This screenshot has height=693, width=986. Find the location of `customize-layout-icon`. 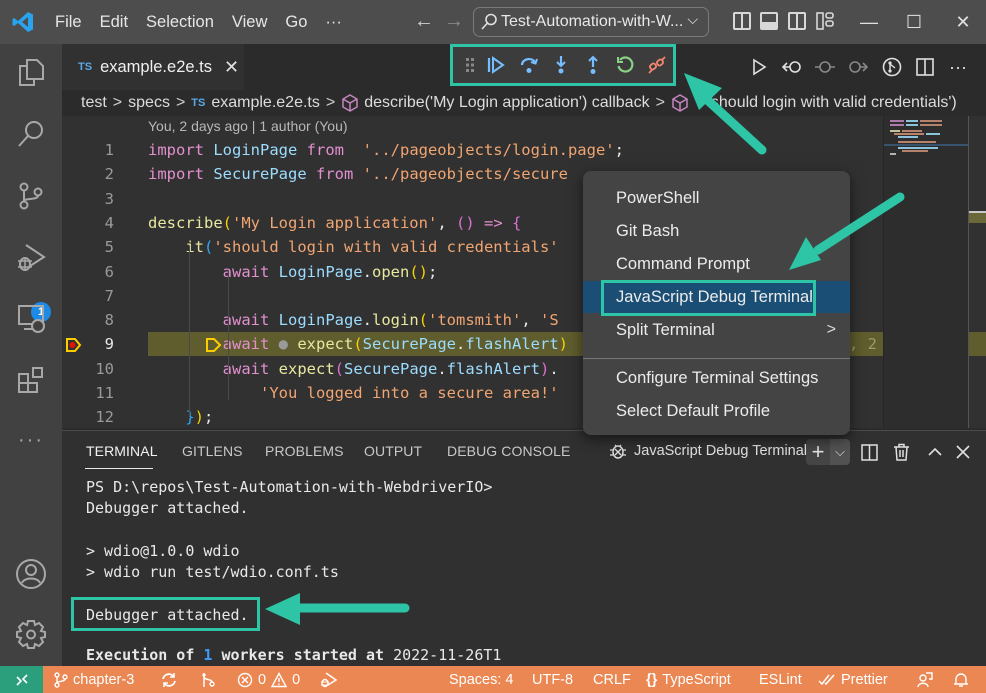

customize-layout-icon is located at coordinates (825, 21).